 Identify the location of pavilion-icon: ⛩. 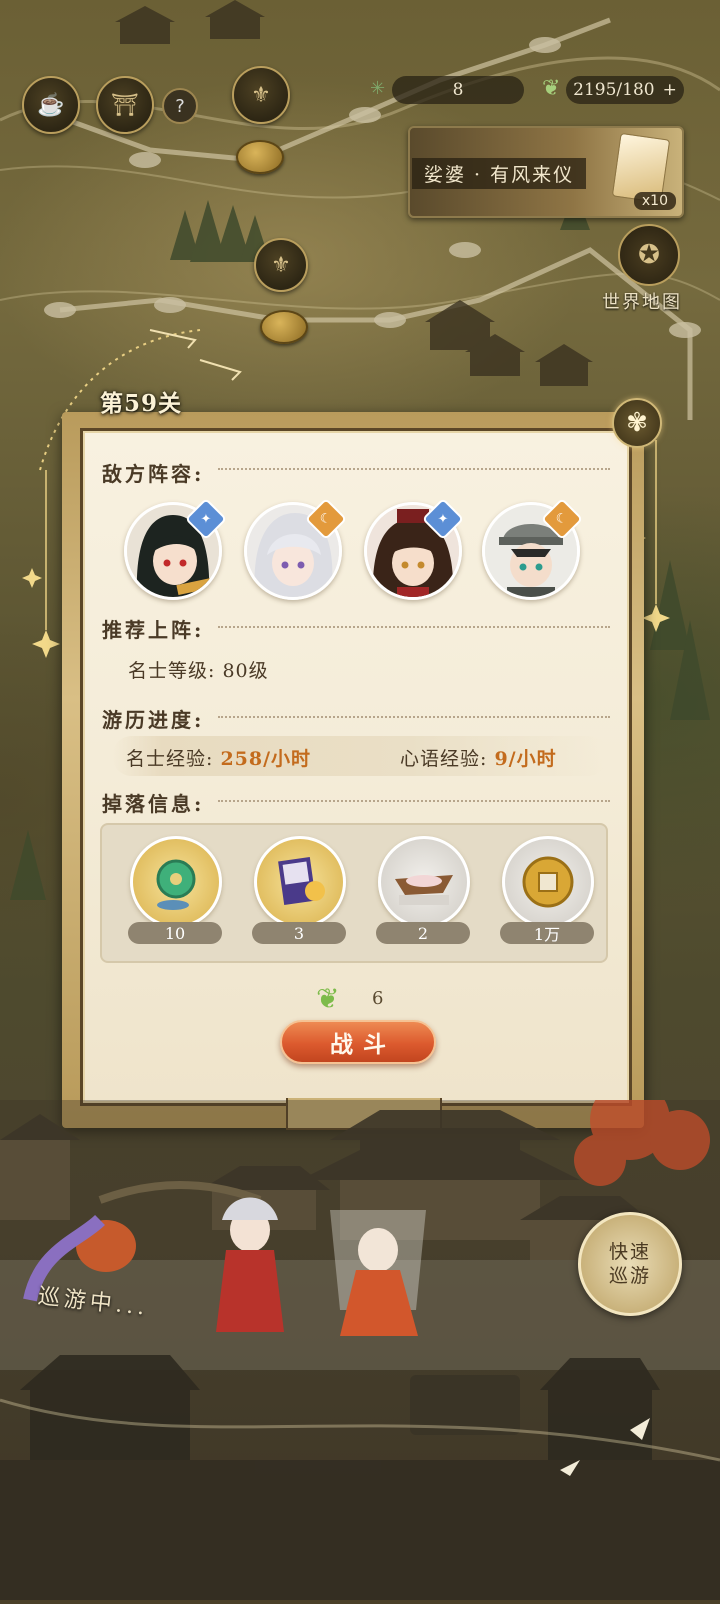
(125, 105).